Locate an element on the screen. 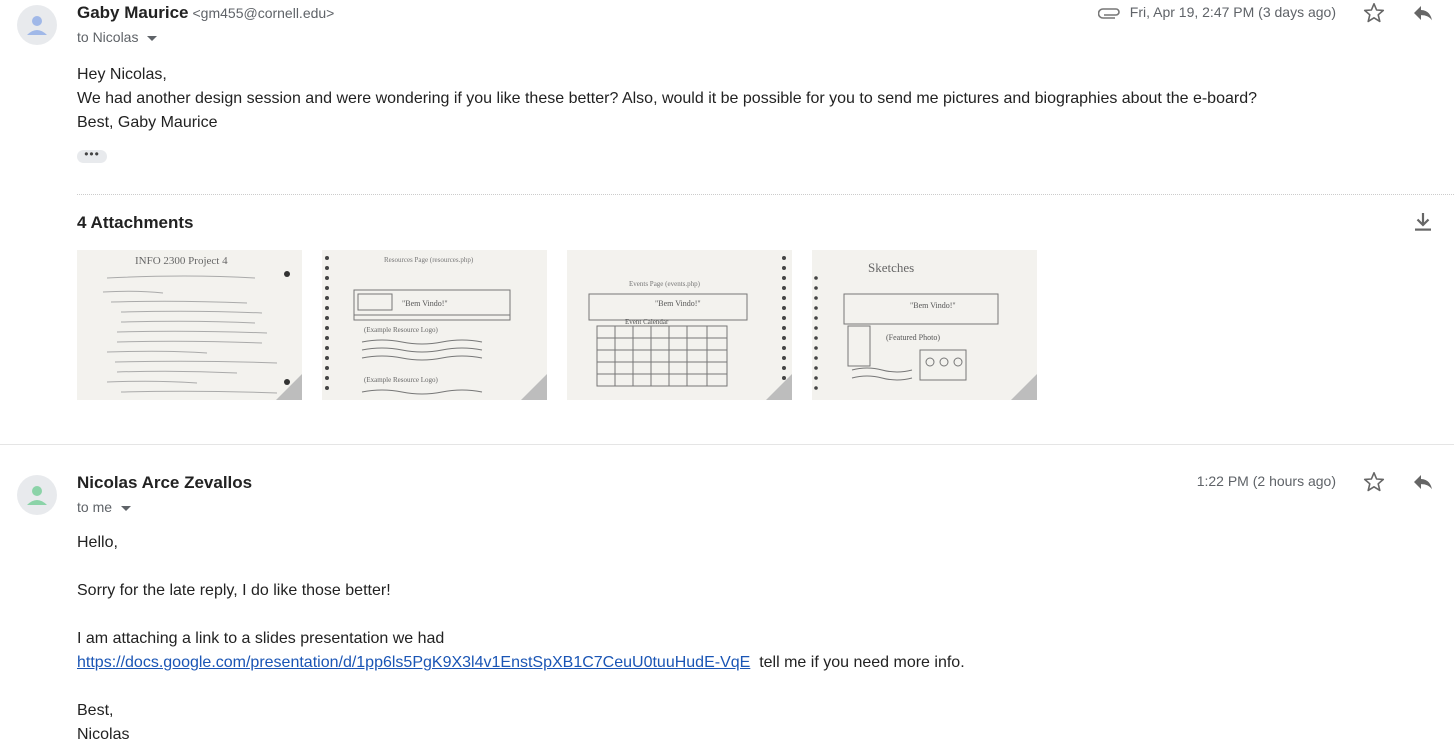 The width and height of the screenshot is (1454, 747). svg-text: Event Calendar is located at coordinates (647, 322).